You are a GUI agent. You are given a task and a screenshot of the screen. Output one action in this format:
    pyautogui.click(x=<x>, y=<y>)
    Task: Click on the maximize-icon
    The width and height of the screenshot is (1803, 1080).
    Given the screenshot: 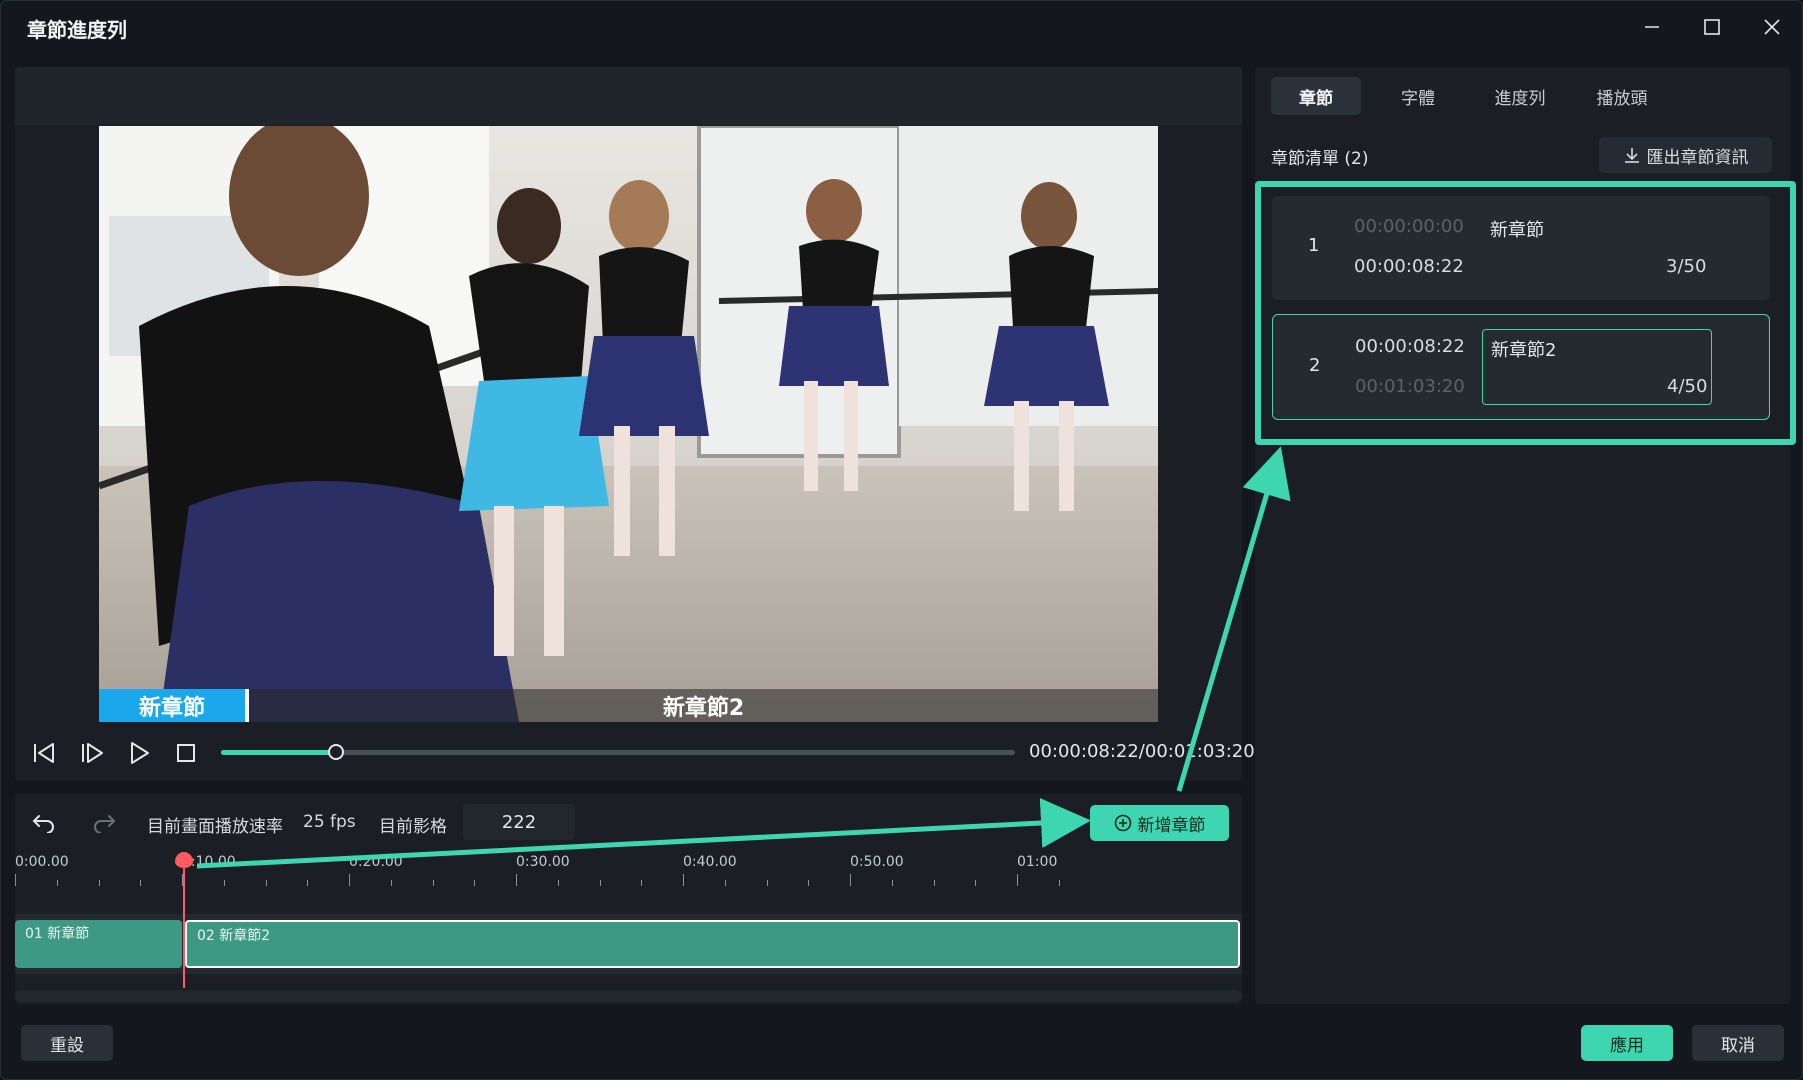 What is the action you would take?
    pyautogui.click(x=1712, y=27)
    